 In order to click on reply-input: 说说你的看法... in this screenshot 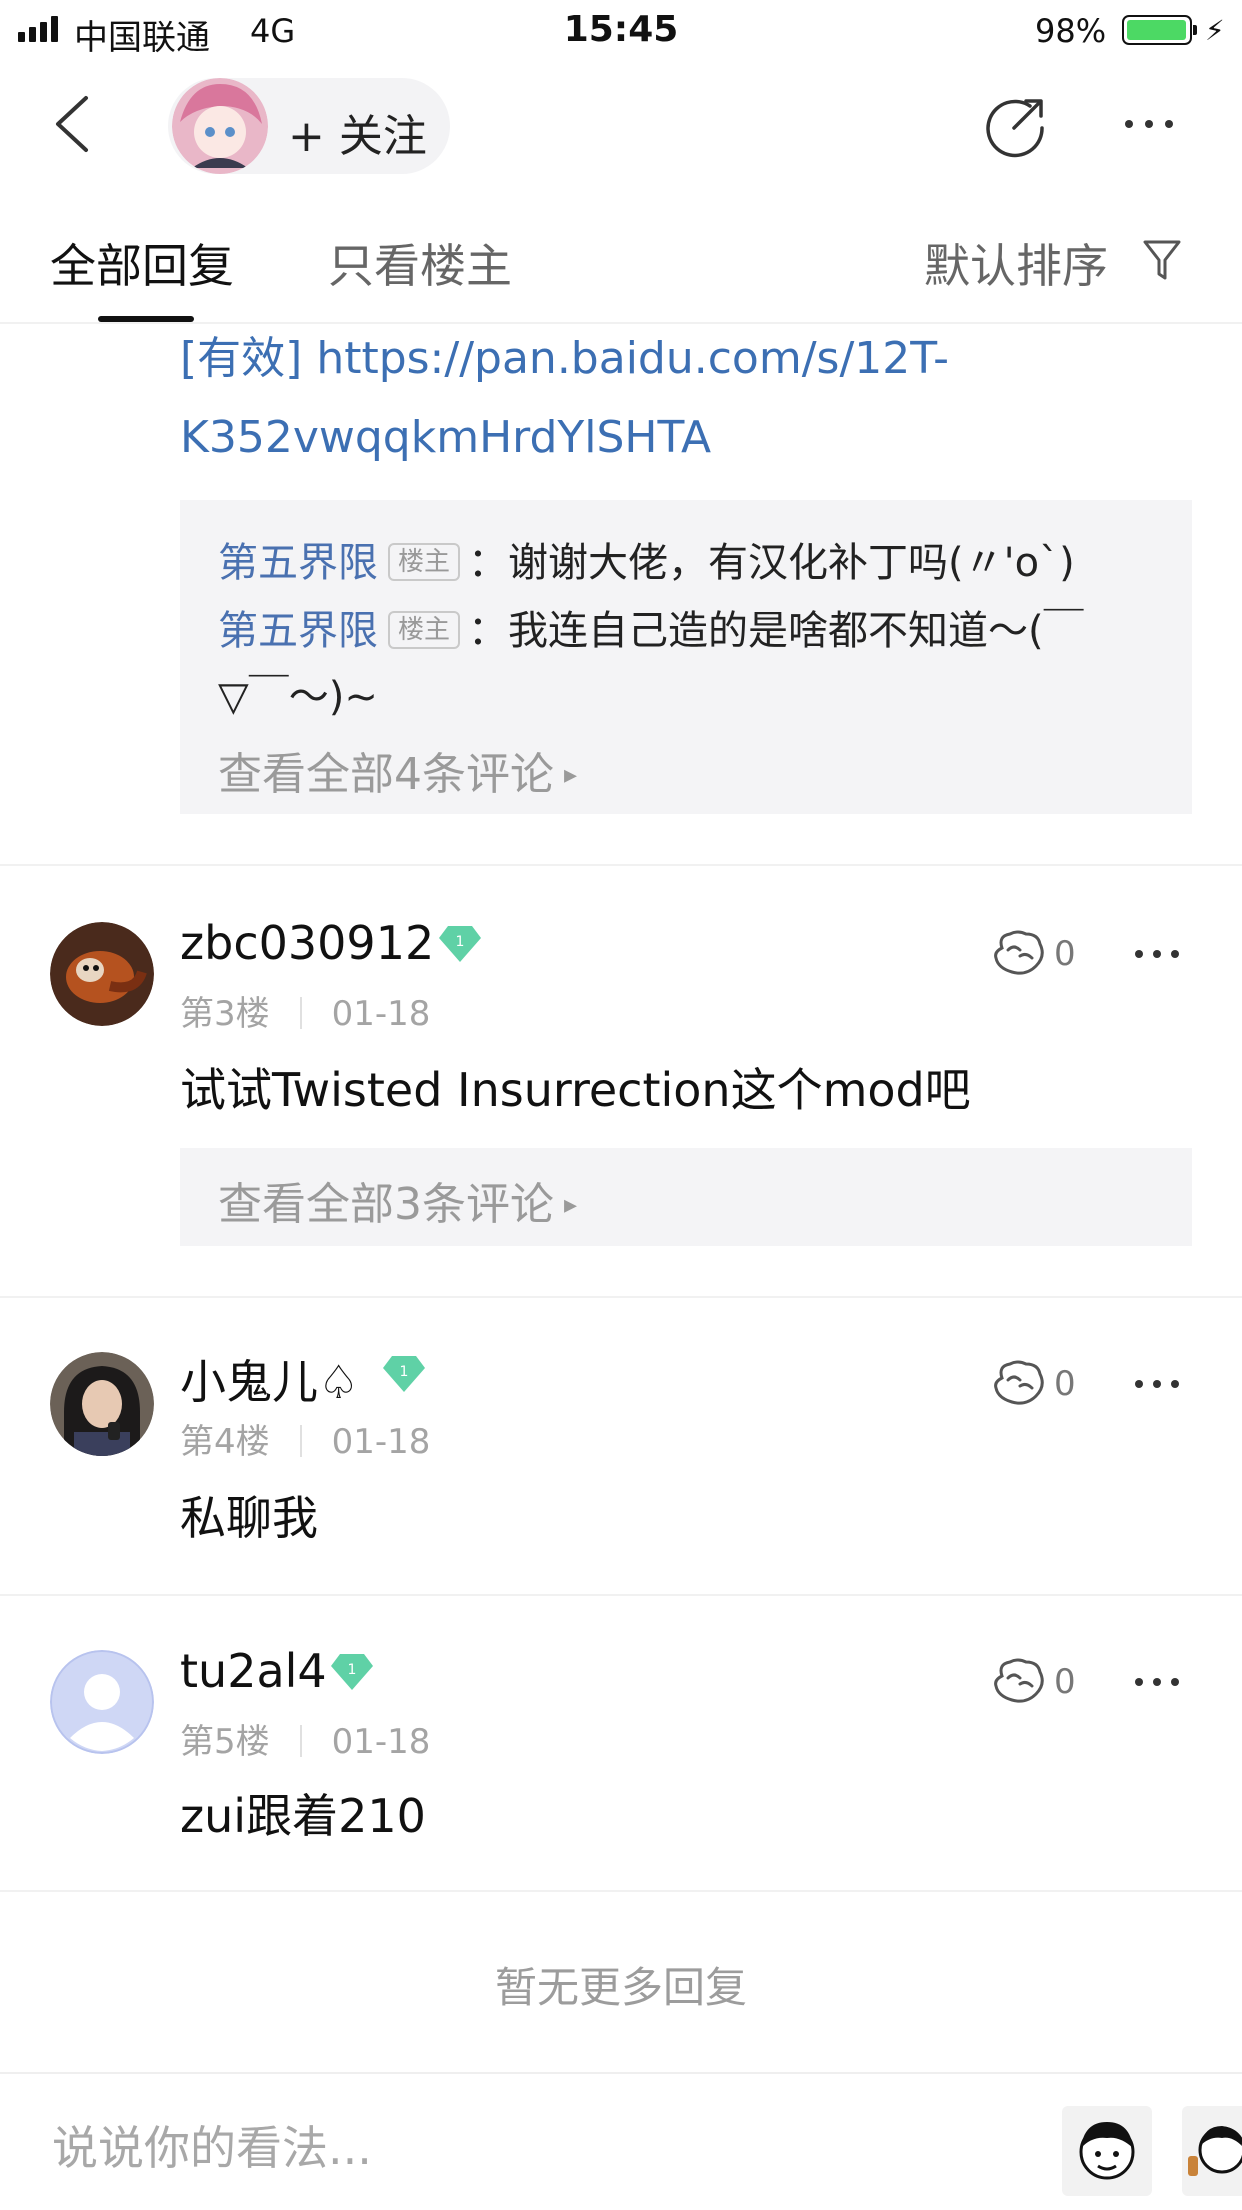, I will do `click(212, 2145)`.